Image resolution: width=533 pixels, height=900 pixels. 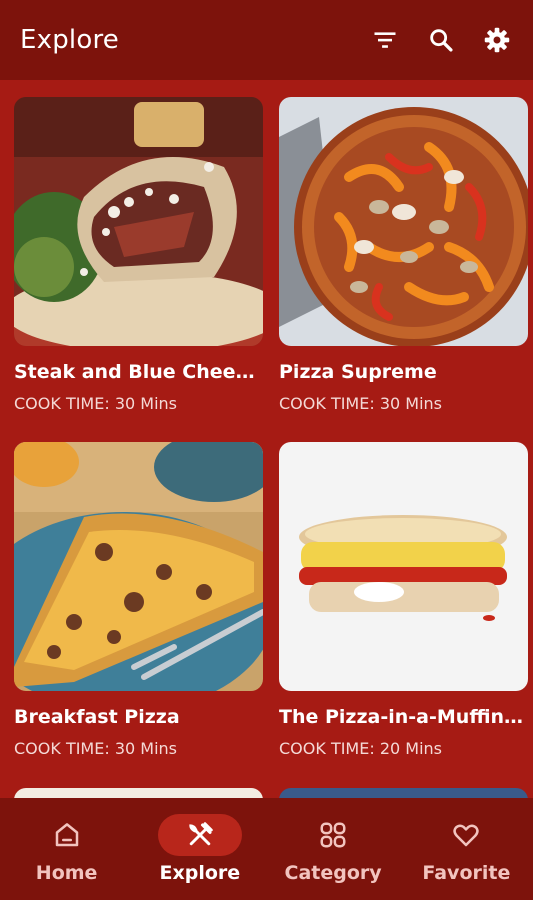 What do you see at coordinates (333, 873) in the screenshot?
I see `nav-label: Category` at bounding box center [333, 873].